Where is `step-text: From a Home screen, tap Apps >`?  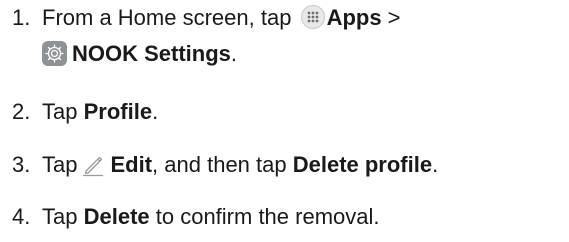
step-text: From a Home screen, tap Apps > is located at coordinates (221, 18).